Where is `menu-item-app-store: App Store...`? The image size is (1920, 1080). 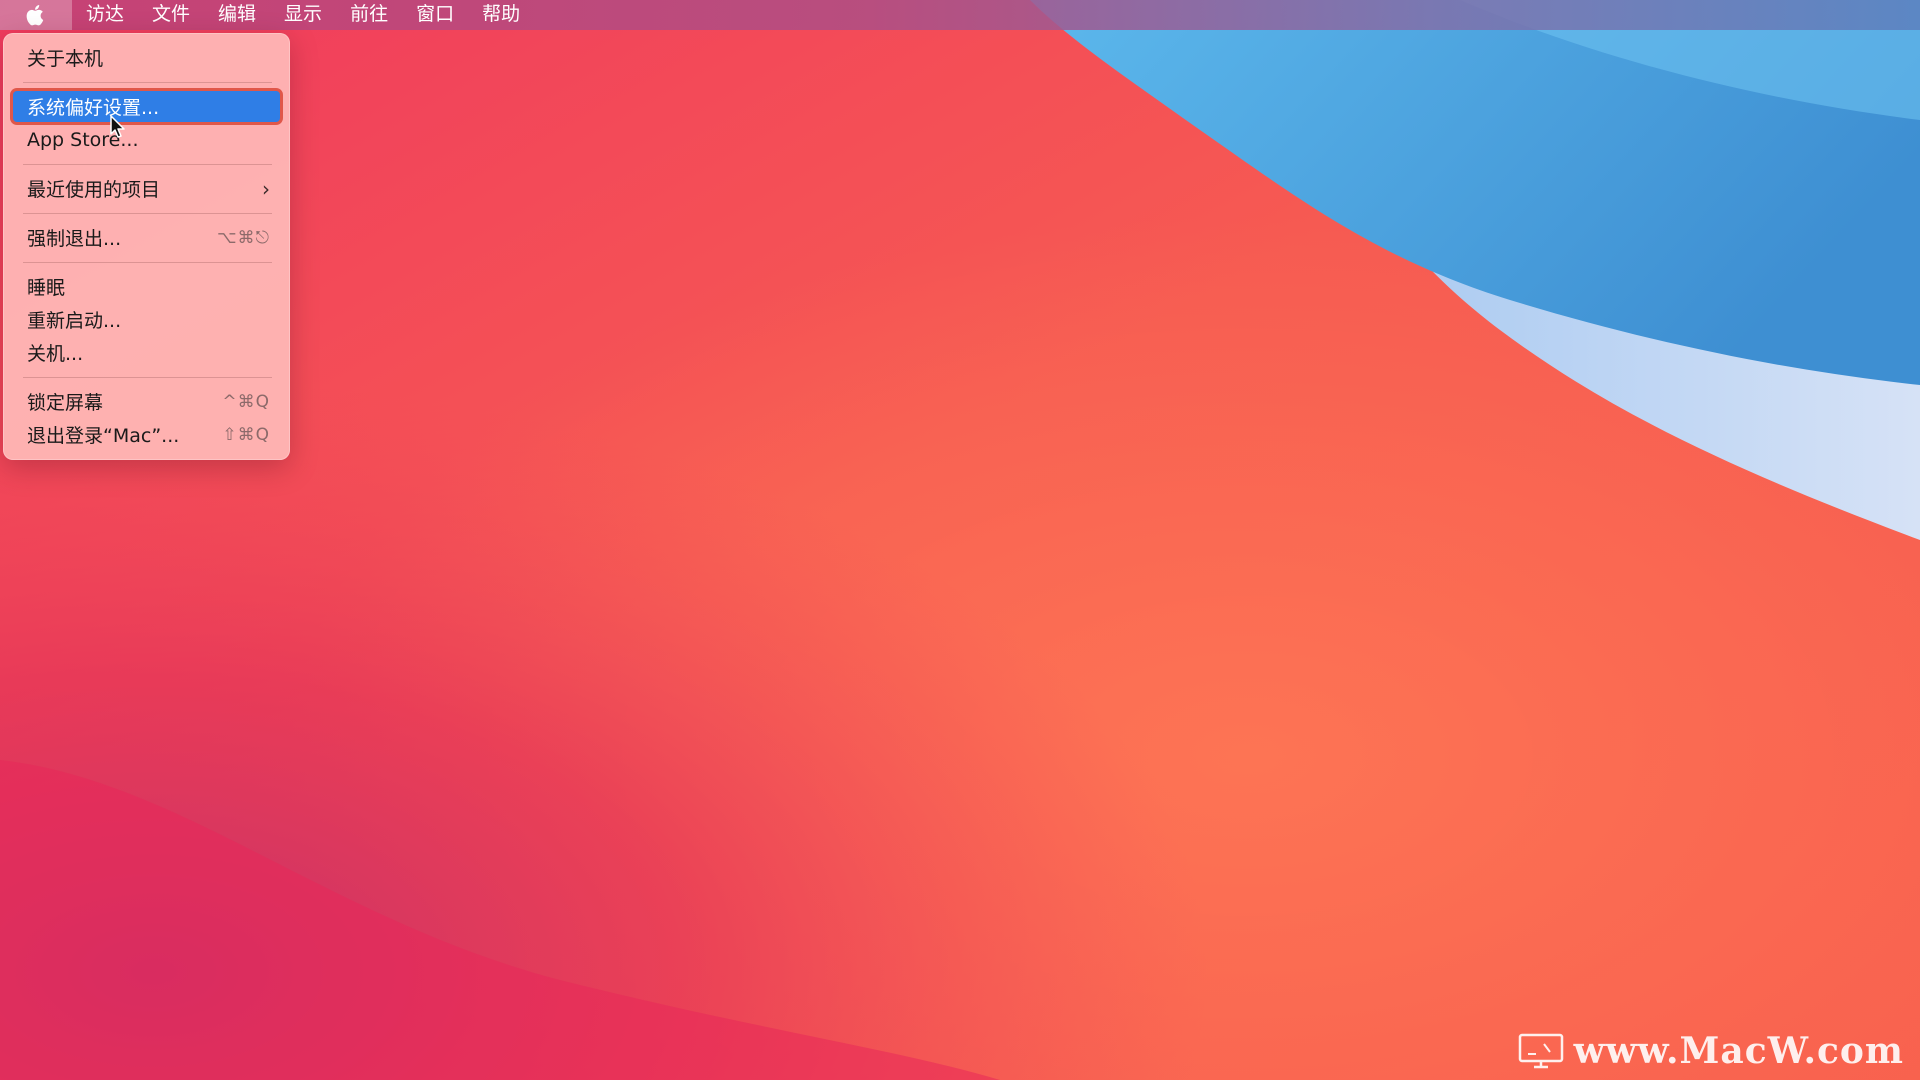
menu-item-app-store: App Store... is located at coordinates (146, 139).